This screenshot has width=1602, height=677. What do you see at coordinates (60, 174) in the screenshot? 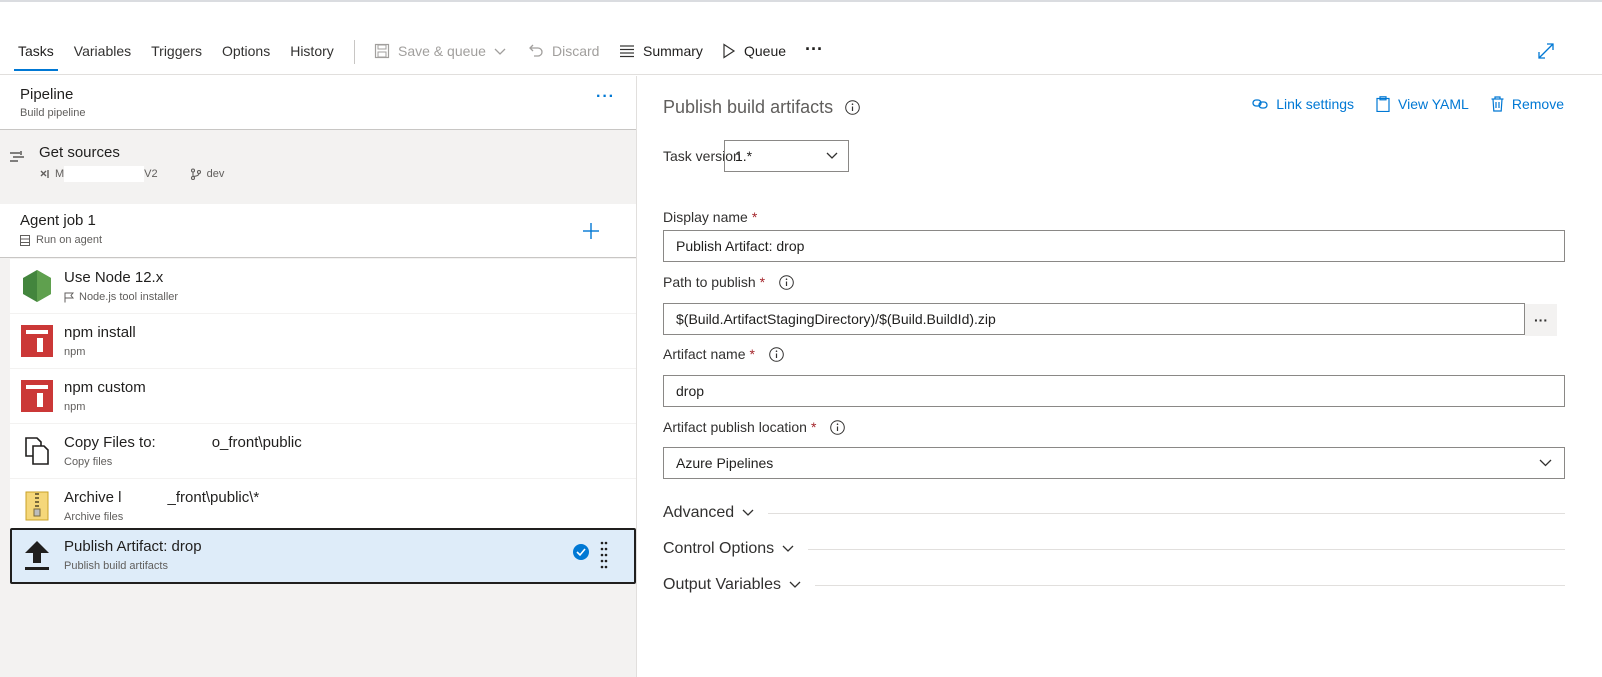
I see `repo-name-start: M` at bounding box center [60, 174].